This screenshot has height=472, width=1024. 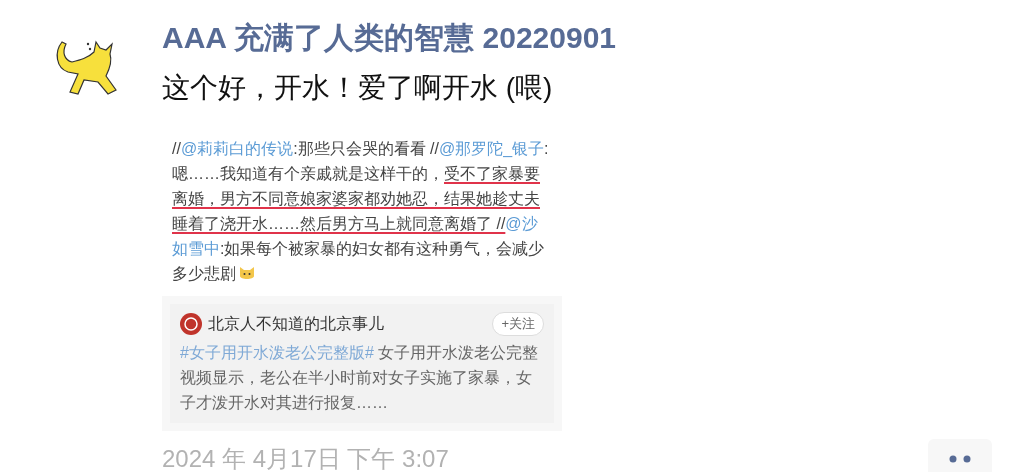 I want to click on more-icon, so click(x=960, y=459).